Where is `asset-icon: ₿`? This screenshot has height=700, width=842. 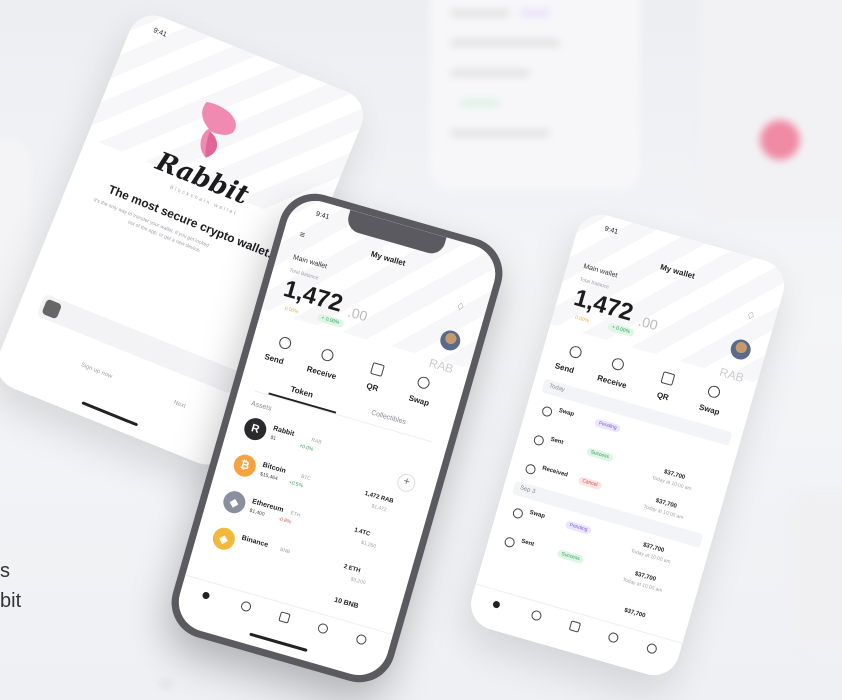
asset-icon: ₿ is located at coordinates (245, 466).